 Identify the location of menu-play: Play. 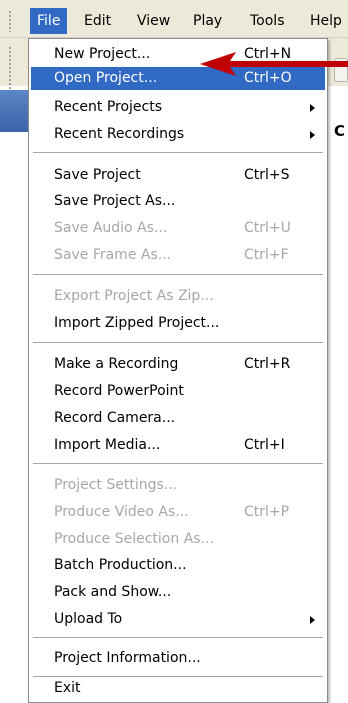
(207, 21).